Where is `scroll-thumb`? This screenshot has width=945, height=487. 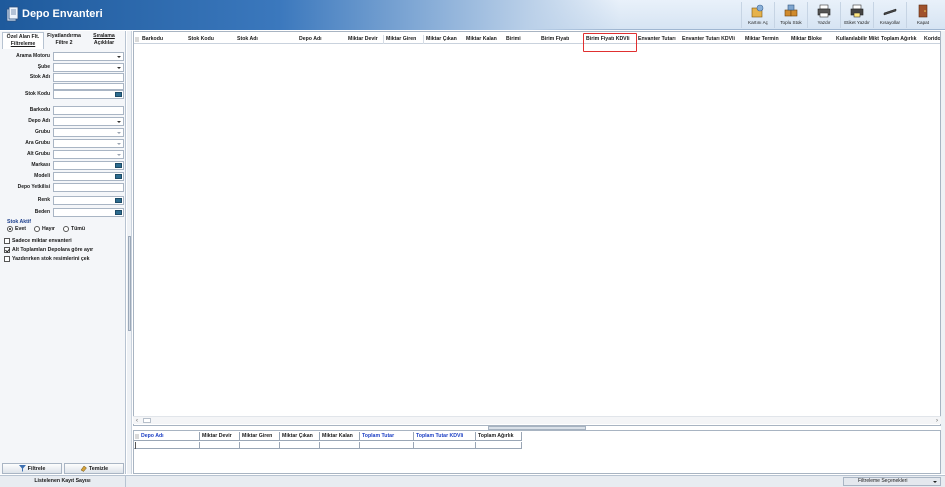
scroll-thumb is located at coordinates (147, 420).